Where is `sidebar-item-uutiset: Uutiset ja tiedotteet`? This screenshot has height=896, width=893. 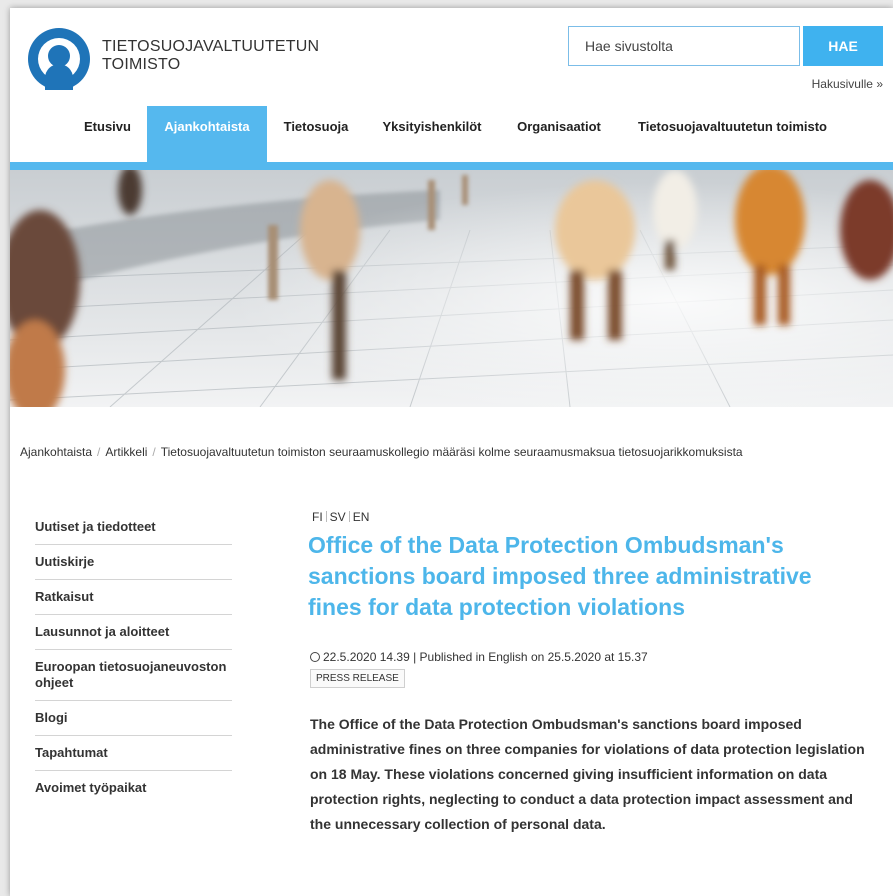
sidebar-item-uutiset: Uutiset ja tiedotteet is located at coordinates (133, 527).